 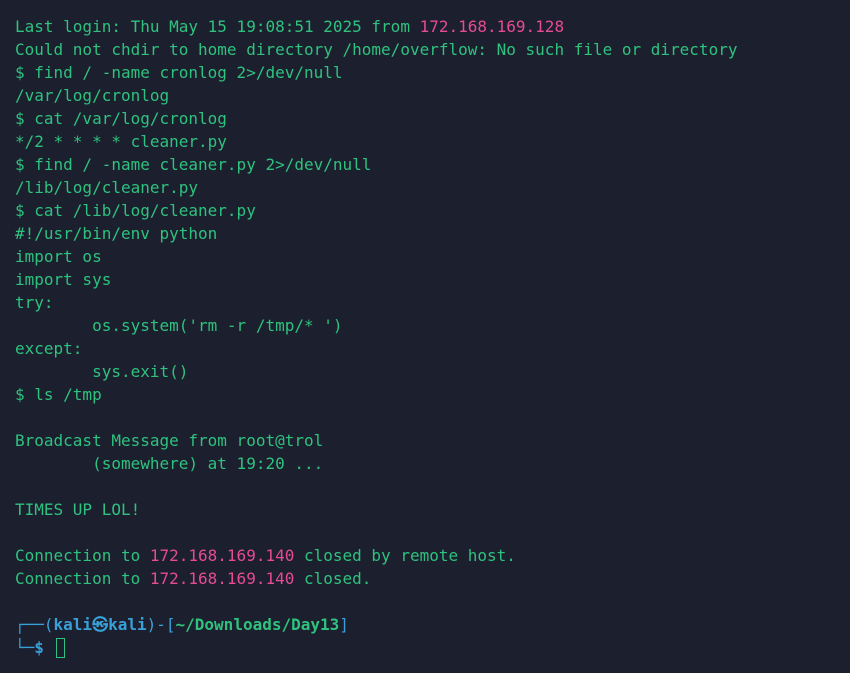 I want to click on output-line: /var/log/cronlog, so click(x=92, y=95).